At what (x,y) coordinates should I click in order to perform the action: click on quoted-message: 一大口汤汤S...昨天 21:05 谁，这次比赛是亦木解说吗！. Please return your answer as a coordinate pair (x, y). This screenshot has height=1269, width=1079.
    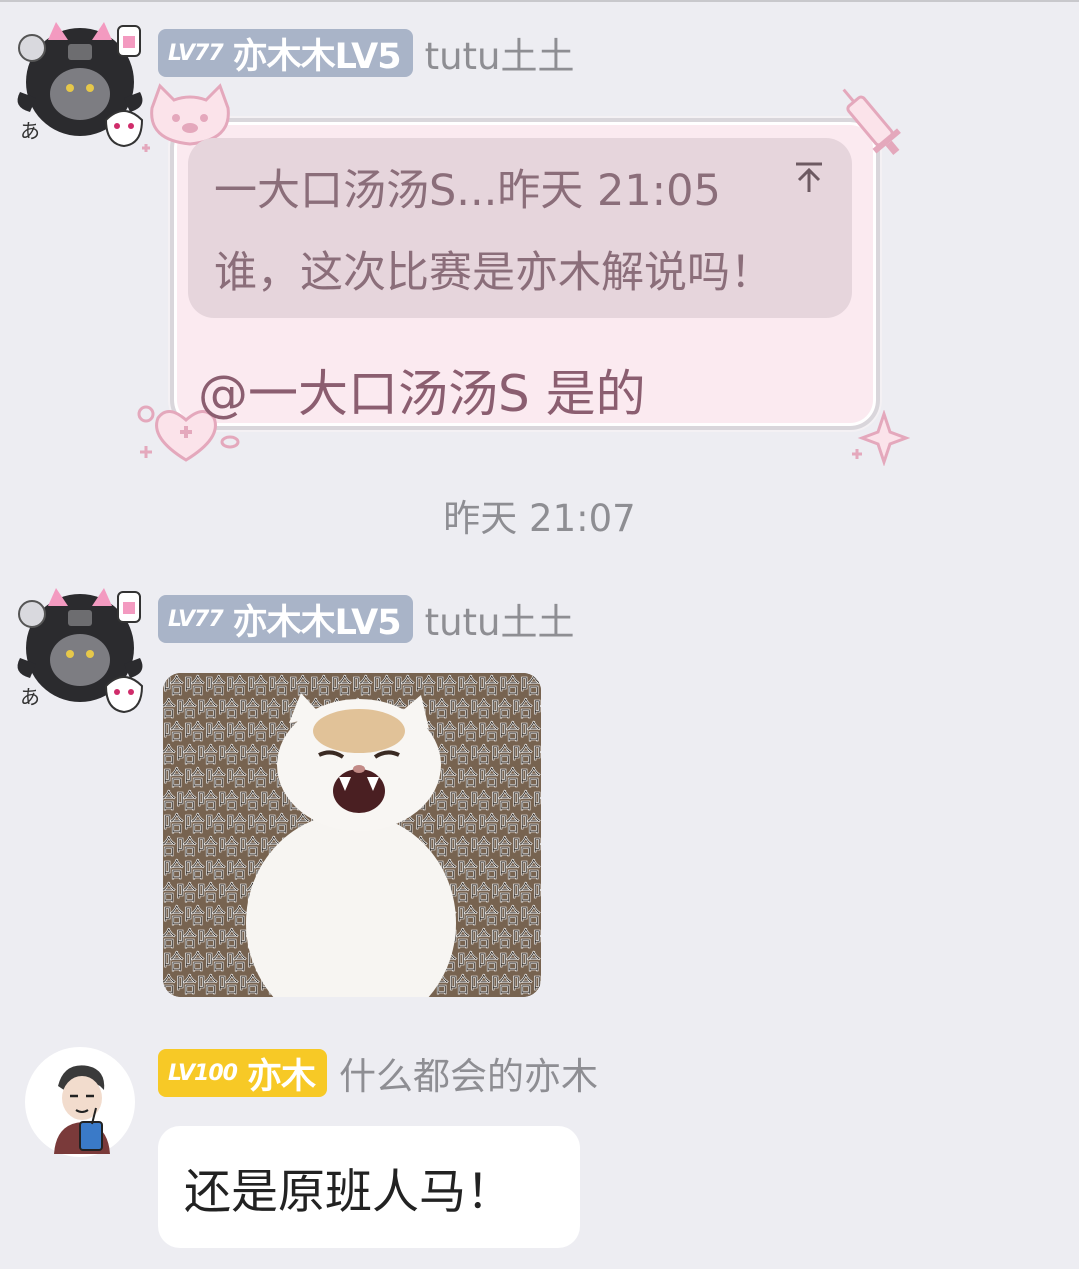
    Looking at the image, I should click on (520, 228).